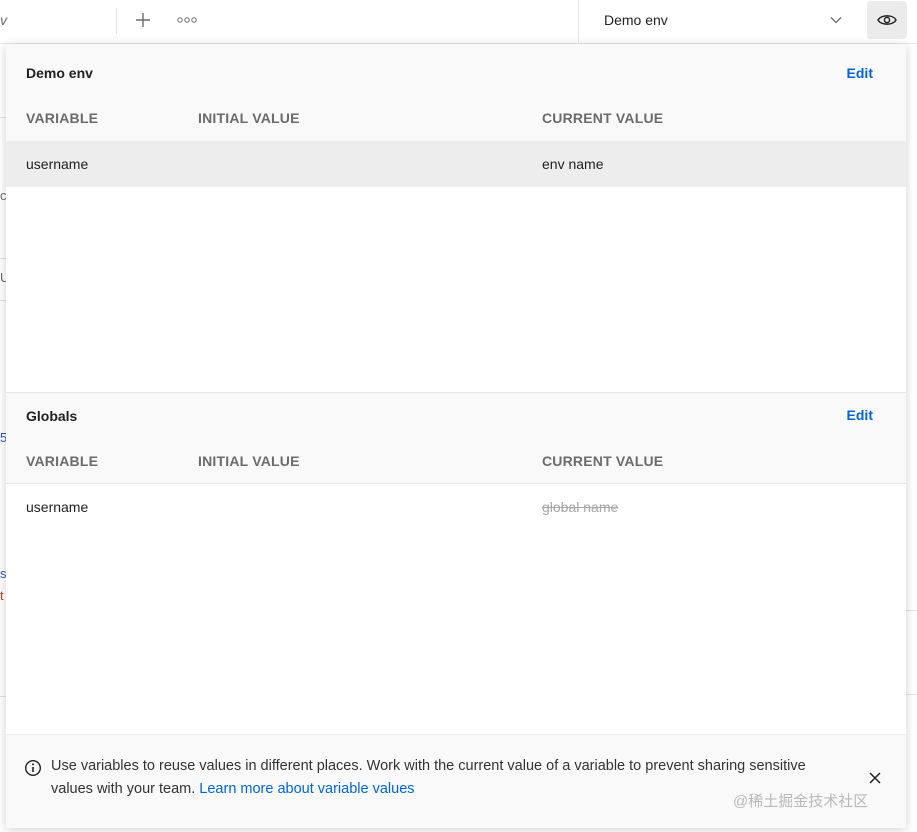 The height and width of the screenshot is (832, 917). Describe the element at coordinates (2, 595) in the screenshot. I see `background-fragment: t` at that location.